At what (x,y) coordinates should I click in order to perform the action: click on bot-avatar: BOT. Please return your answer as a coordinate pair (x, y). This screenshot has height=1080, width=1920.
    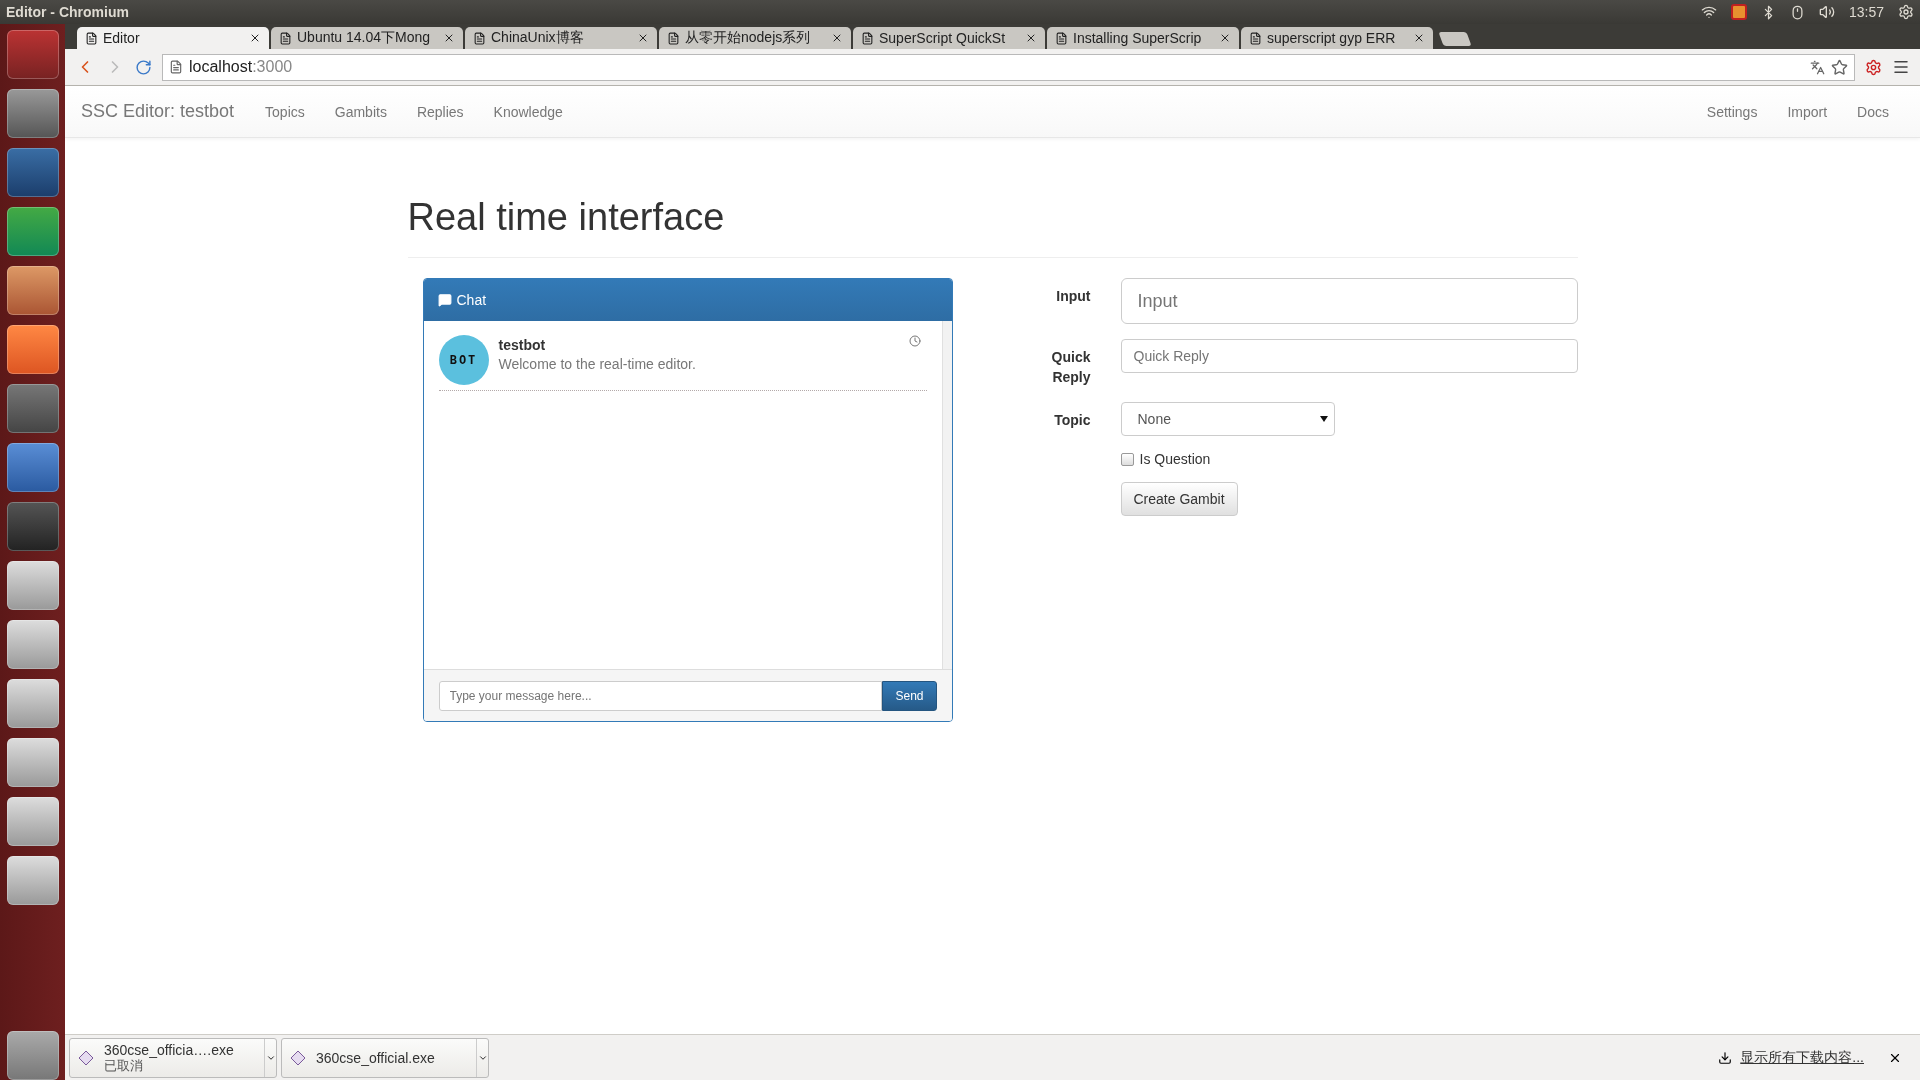
    Looking at the image, I should click on (463, 360).